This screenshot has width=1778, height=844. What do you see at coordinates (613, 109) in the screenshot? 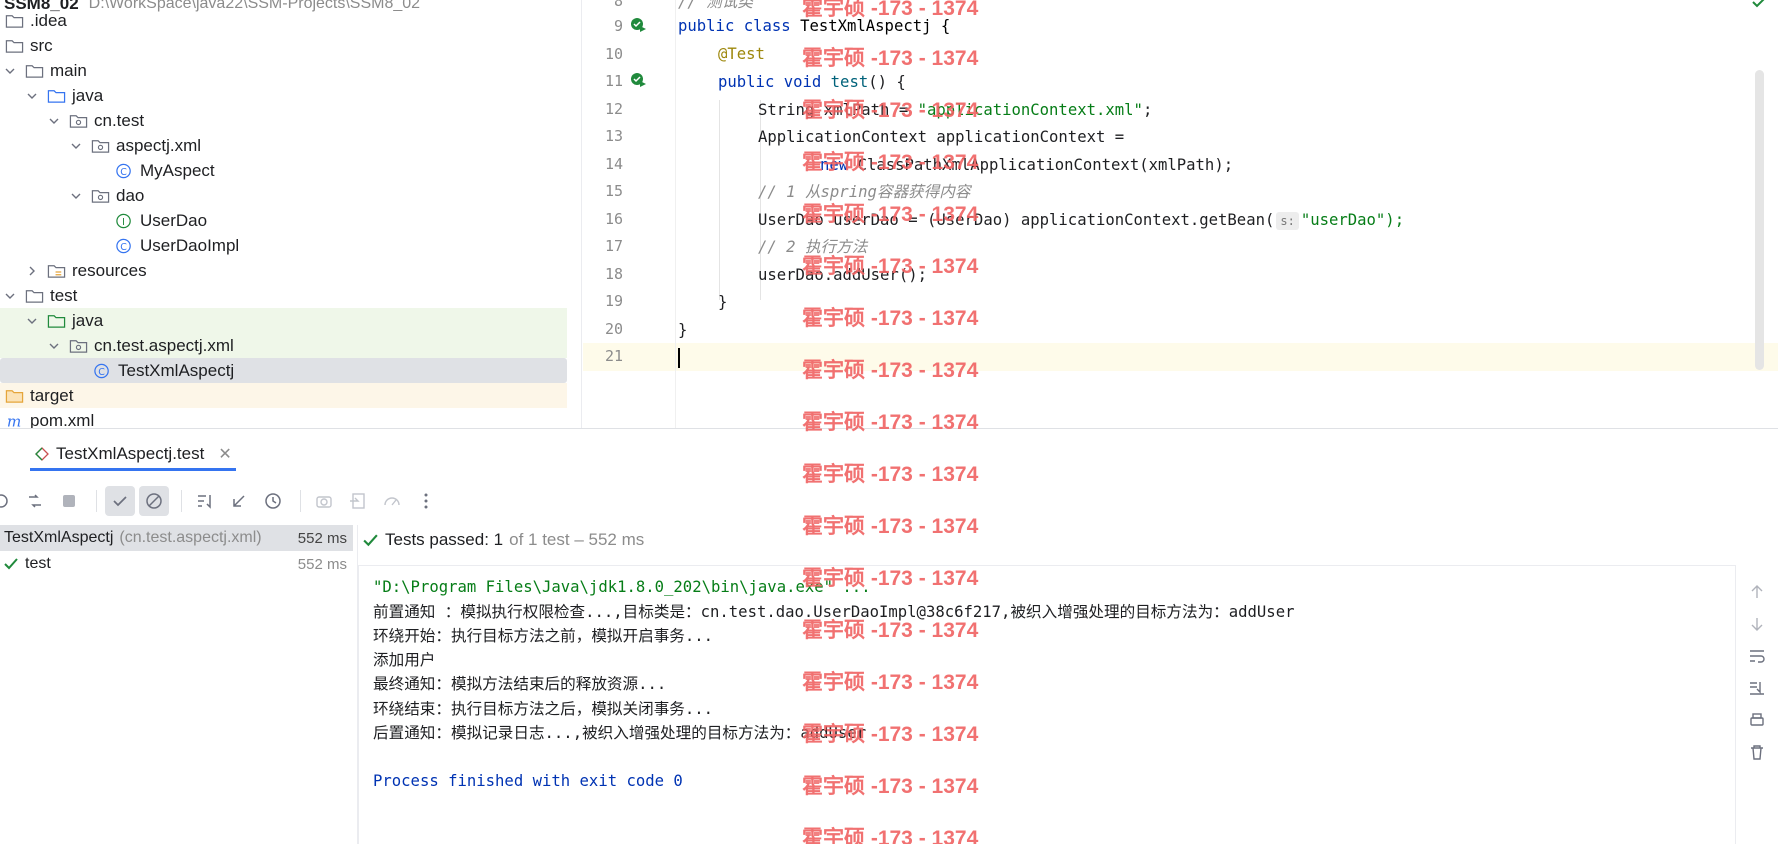
I see `line-number: 12` at bounding box center [613, 109].